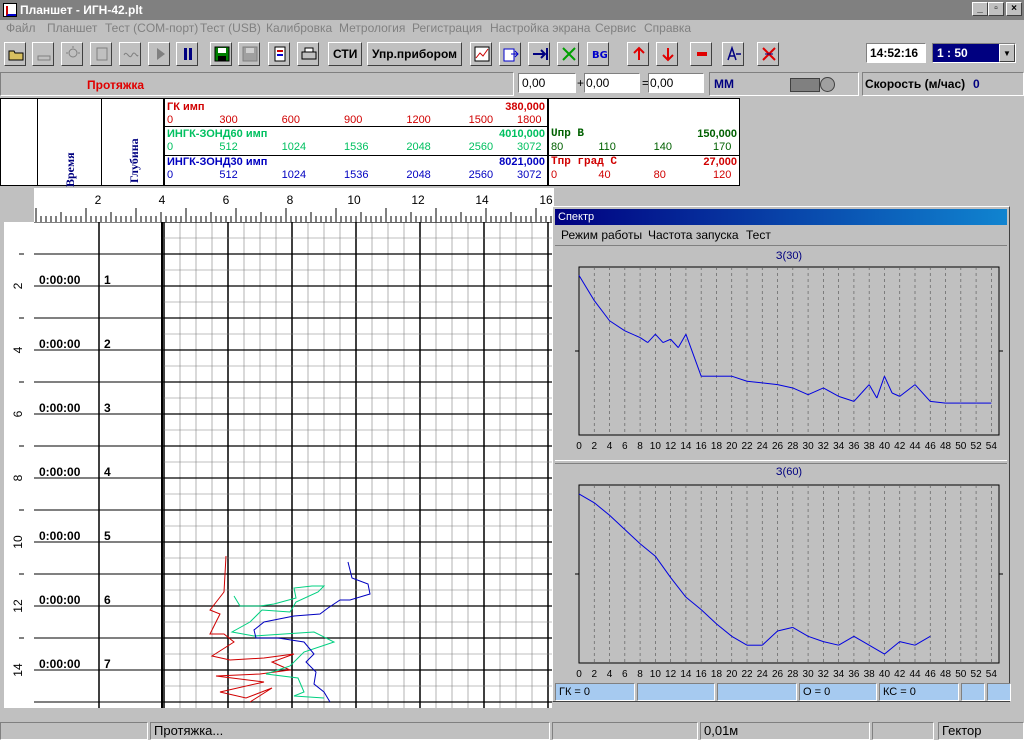 The image size is (1024, 740). What do you see at coordinates (579, 674) in the screenshot?
I see `spectr-x-tick: 0` at bounding box center [579, 674].